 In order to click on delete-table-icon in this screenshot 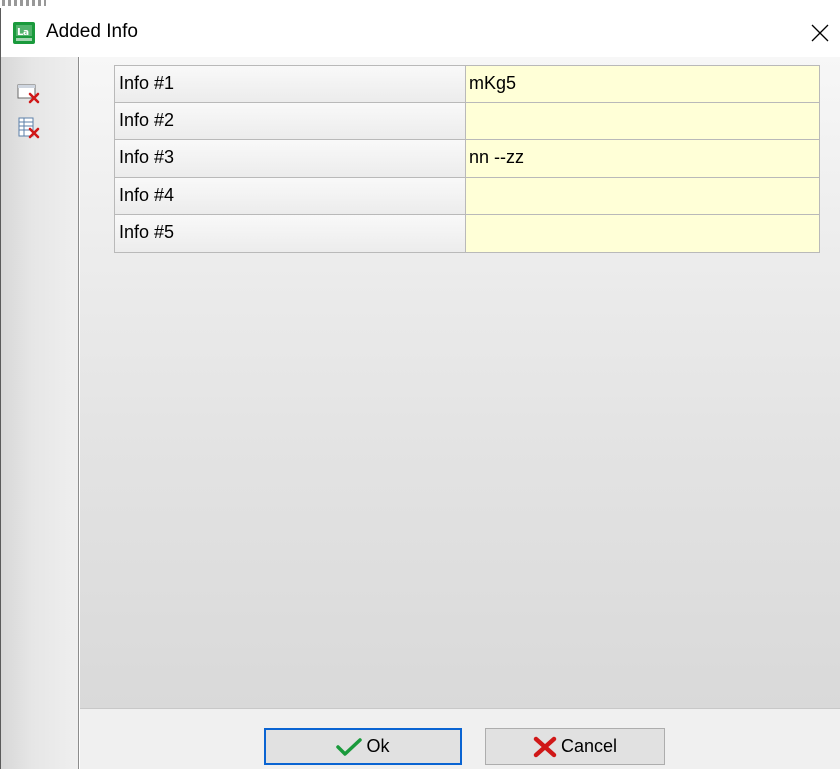, I will do `click(29, 128)`.